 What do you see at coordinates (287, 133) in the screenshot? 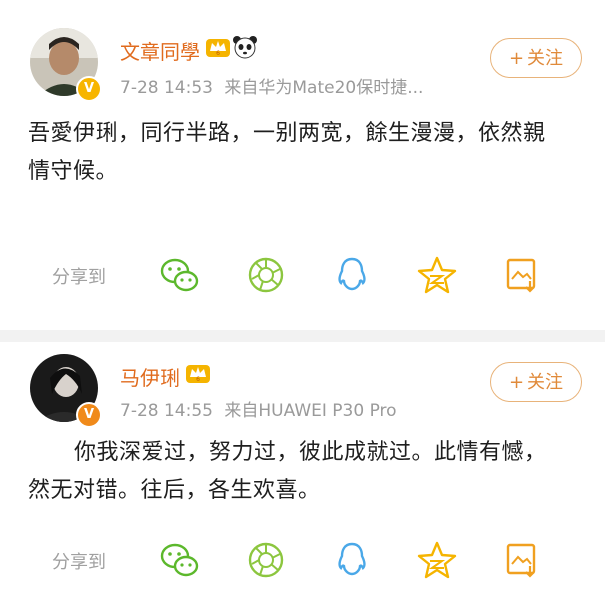
I see `post-text-line: 吾愛伊琍，同行半路，一别两宽，餘生漫漫，依然親` at bounding box center [287, 133].